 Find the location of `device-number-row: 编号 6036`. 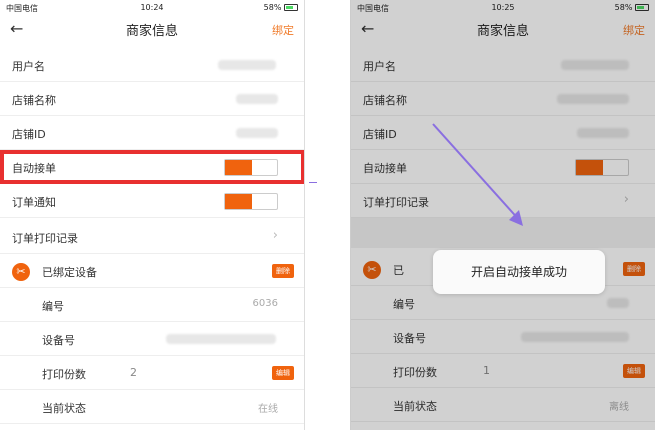

device-number-row: 编号 6036 is located at coordinates (152, 305).